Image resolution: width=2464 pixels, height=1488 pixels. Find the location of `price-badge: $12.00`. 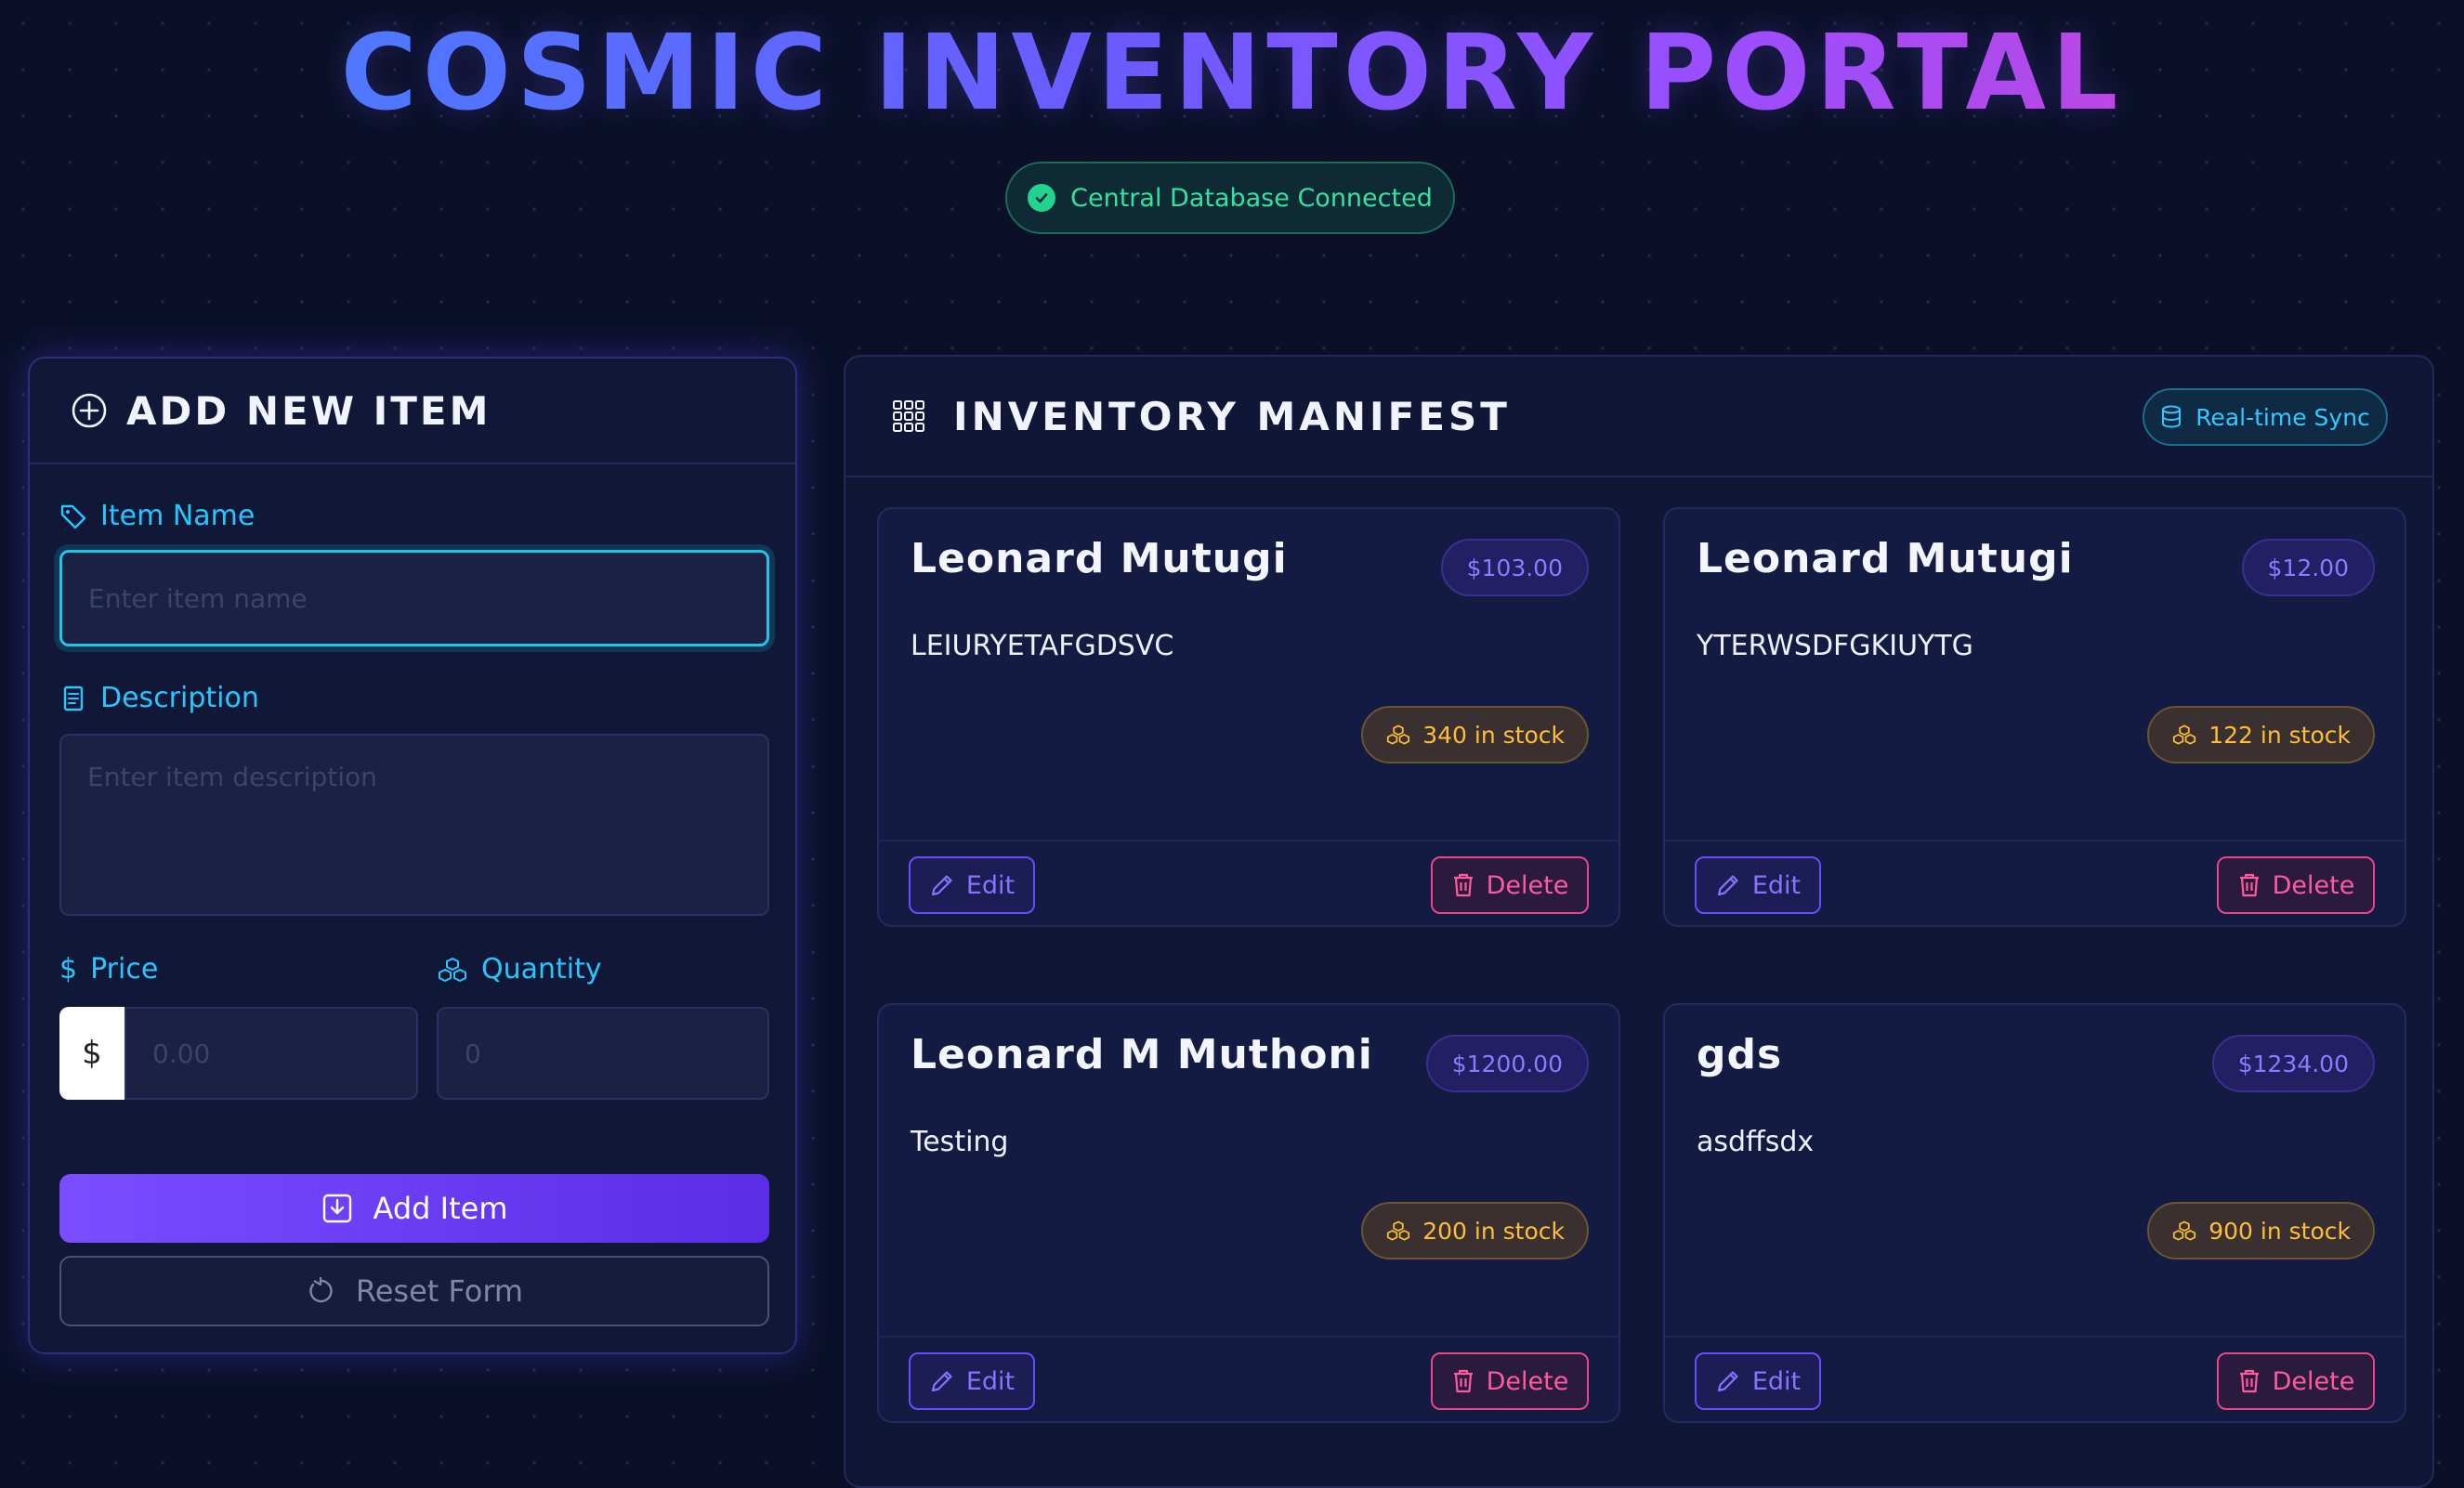

price-badge: $12.00 is located at coordinates (2308, 568).